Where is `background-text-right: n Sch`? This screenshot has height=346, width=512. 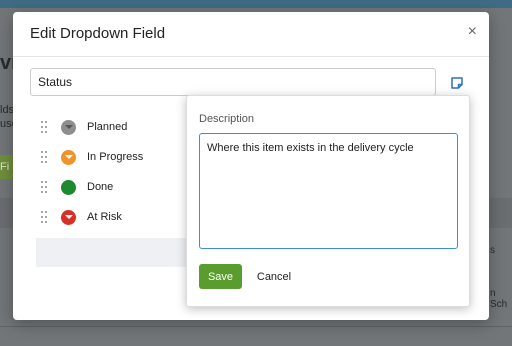 background-text-right: n Sch is located at coordinates (499, 299).